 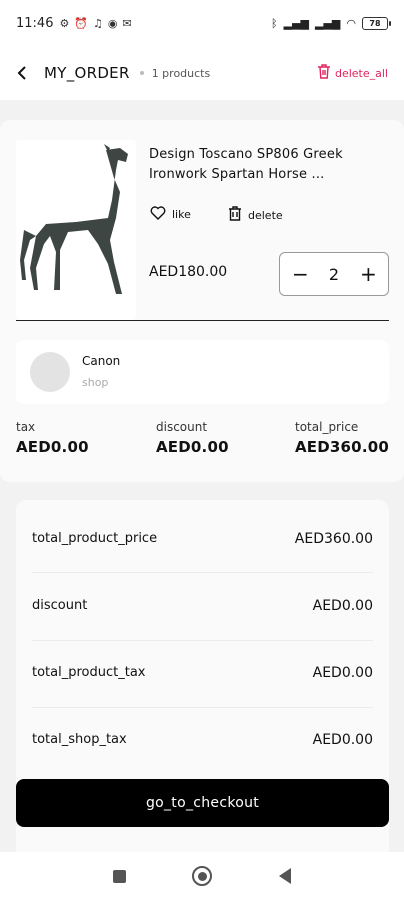 I want to click on summary-row: total_product_tax AED0.00, so click(x=202, y=673).